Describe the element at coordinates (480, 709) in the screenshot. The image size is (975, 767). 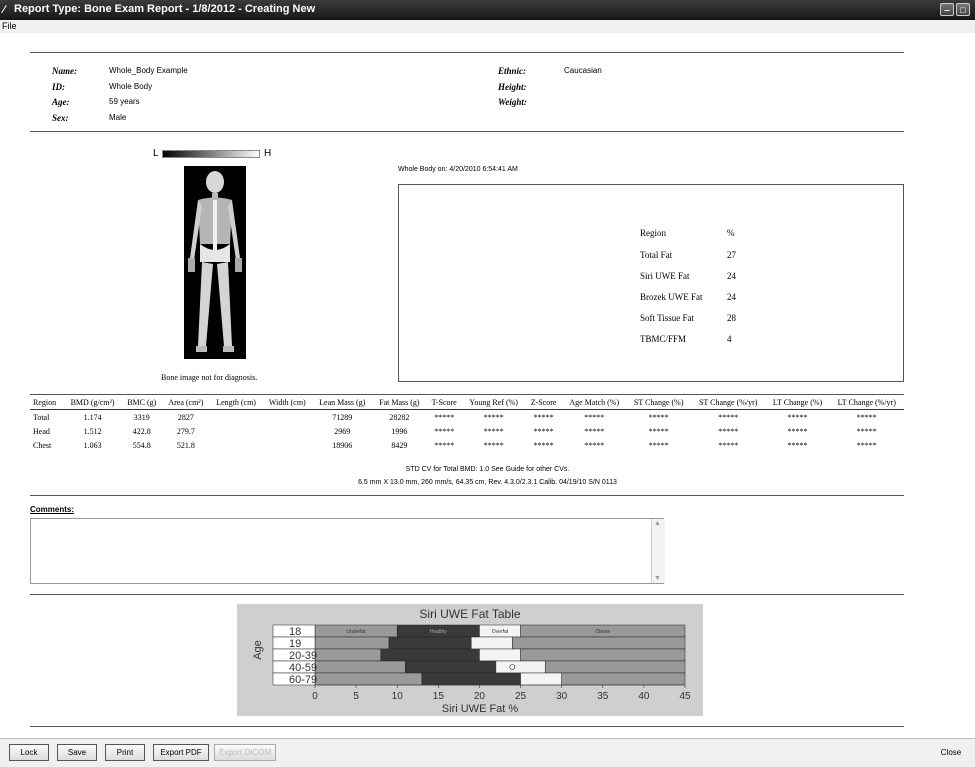
I see `chart-x-label: Siri UWE Fat %` at that location.